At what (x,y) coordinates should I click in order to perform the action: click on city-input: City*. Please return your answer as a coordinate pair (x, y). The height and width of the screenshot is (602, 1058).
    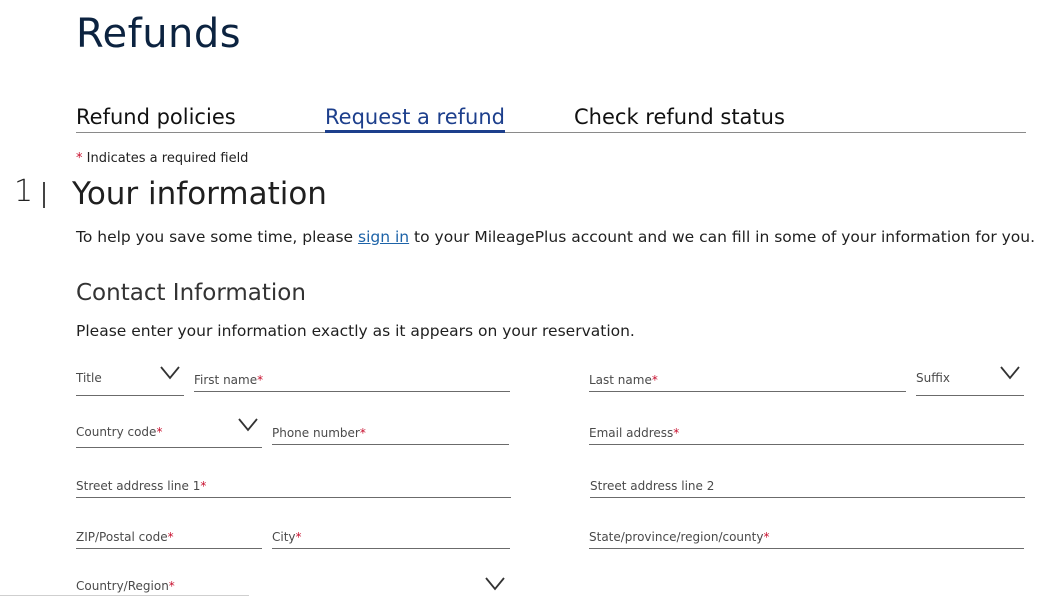
    Looking at the image, I should click on (391, 536).